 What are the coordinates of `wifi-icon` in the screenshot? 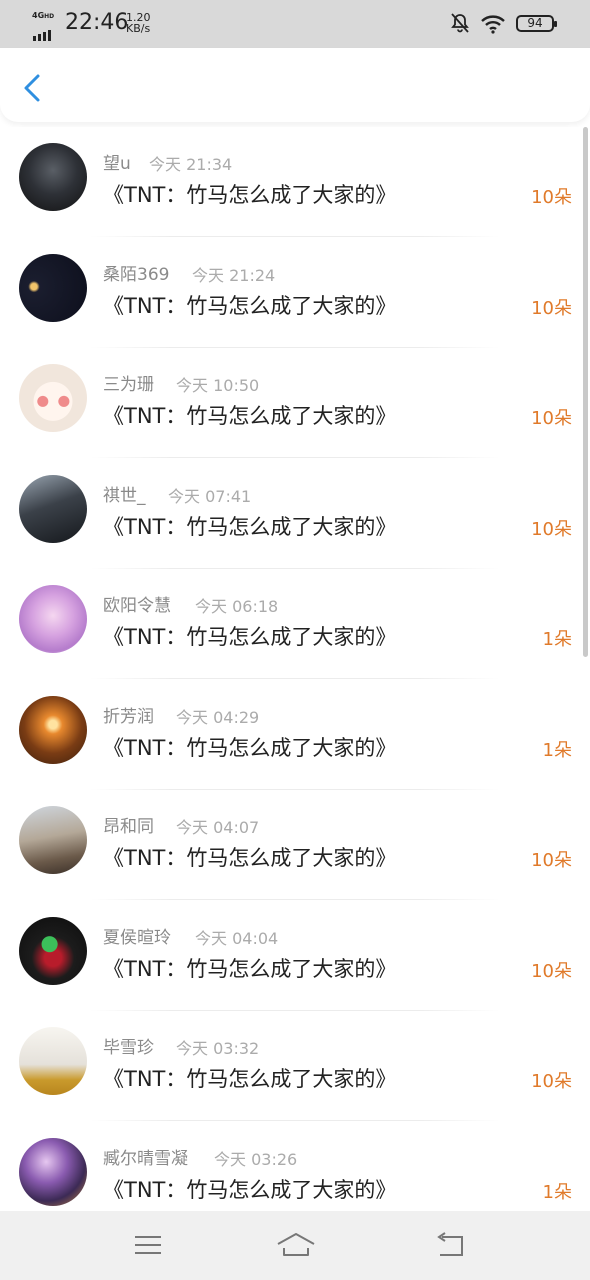 It's located at (493, 24).